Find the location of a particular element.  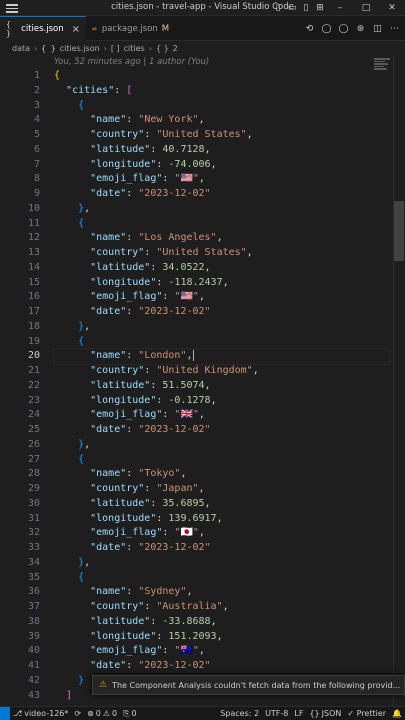

line-number: 38 is located at coordinates (33, 621).